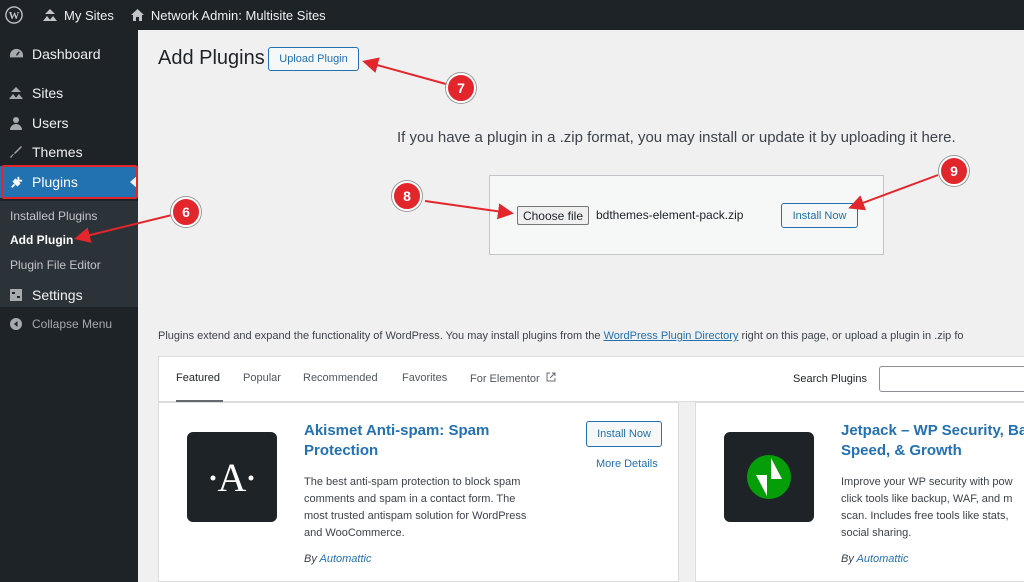  What do you see at coordinates (925, 516) in the screenshot?
I see `description-line: scan. Includes free tools like stats,` at bounding box center [925, 516].